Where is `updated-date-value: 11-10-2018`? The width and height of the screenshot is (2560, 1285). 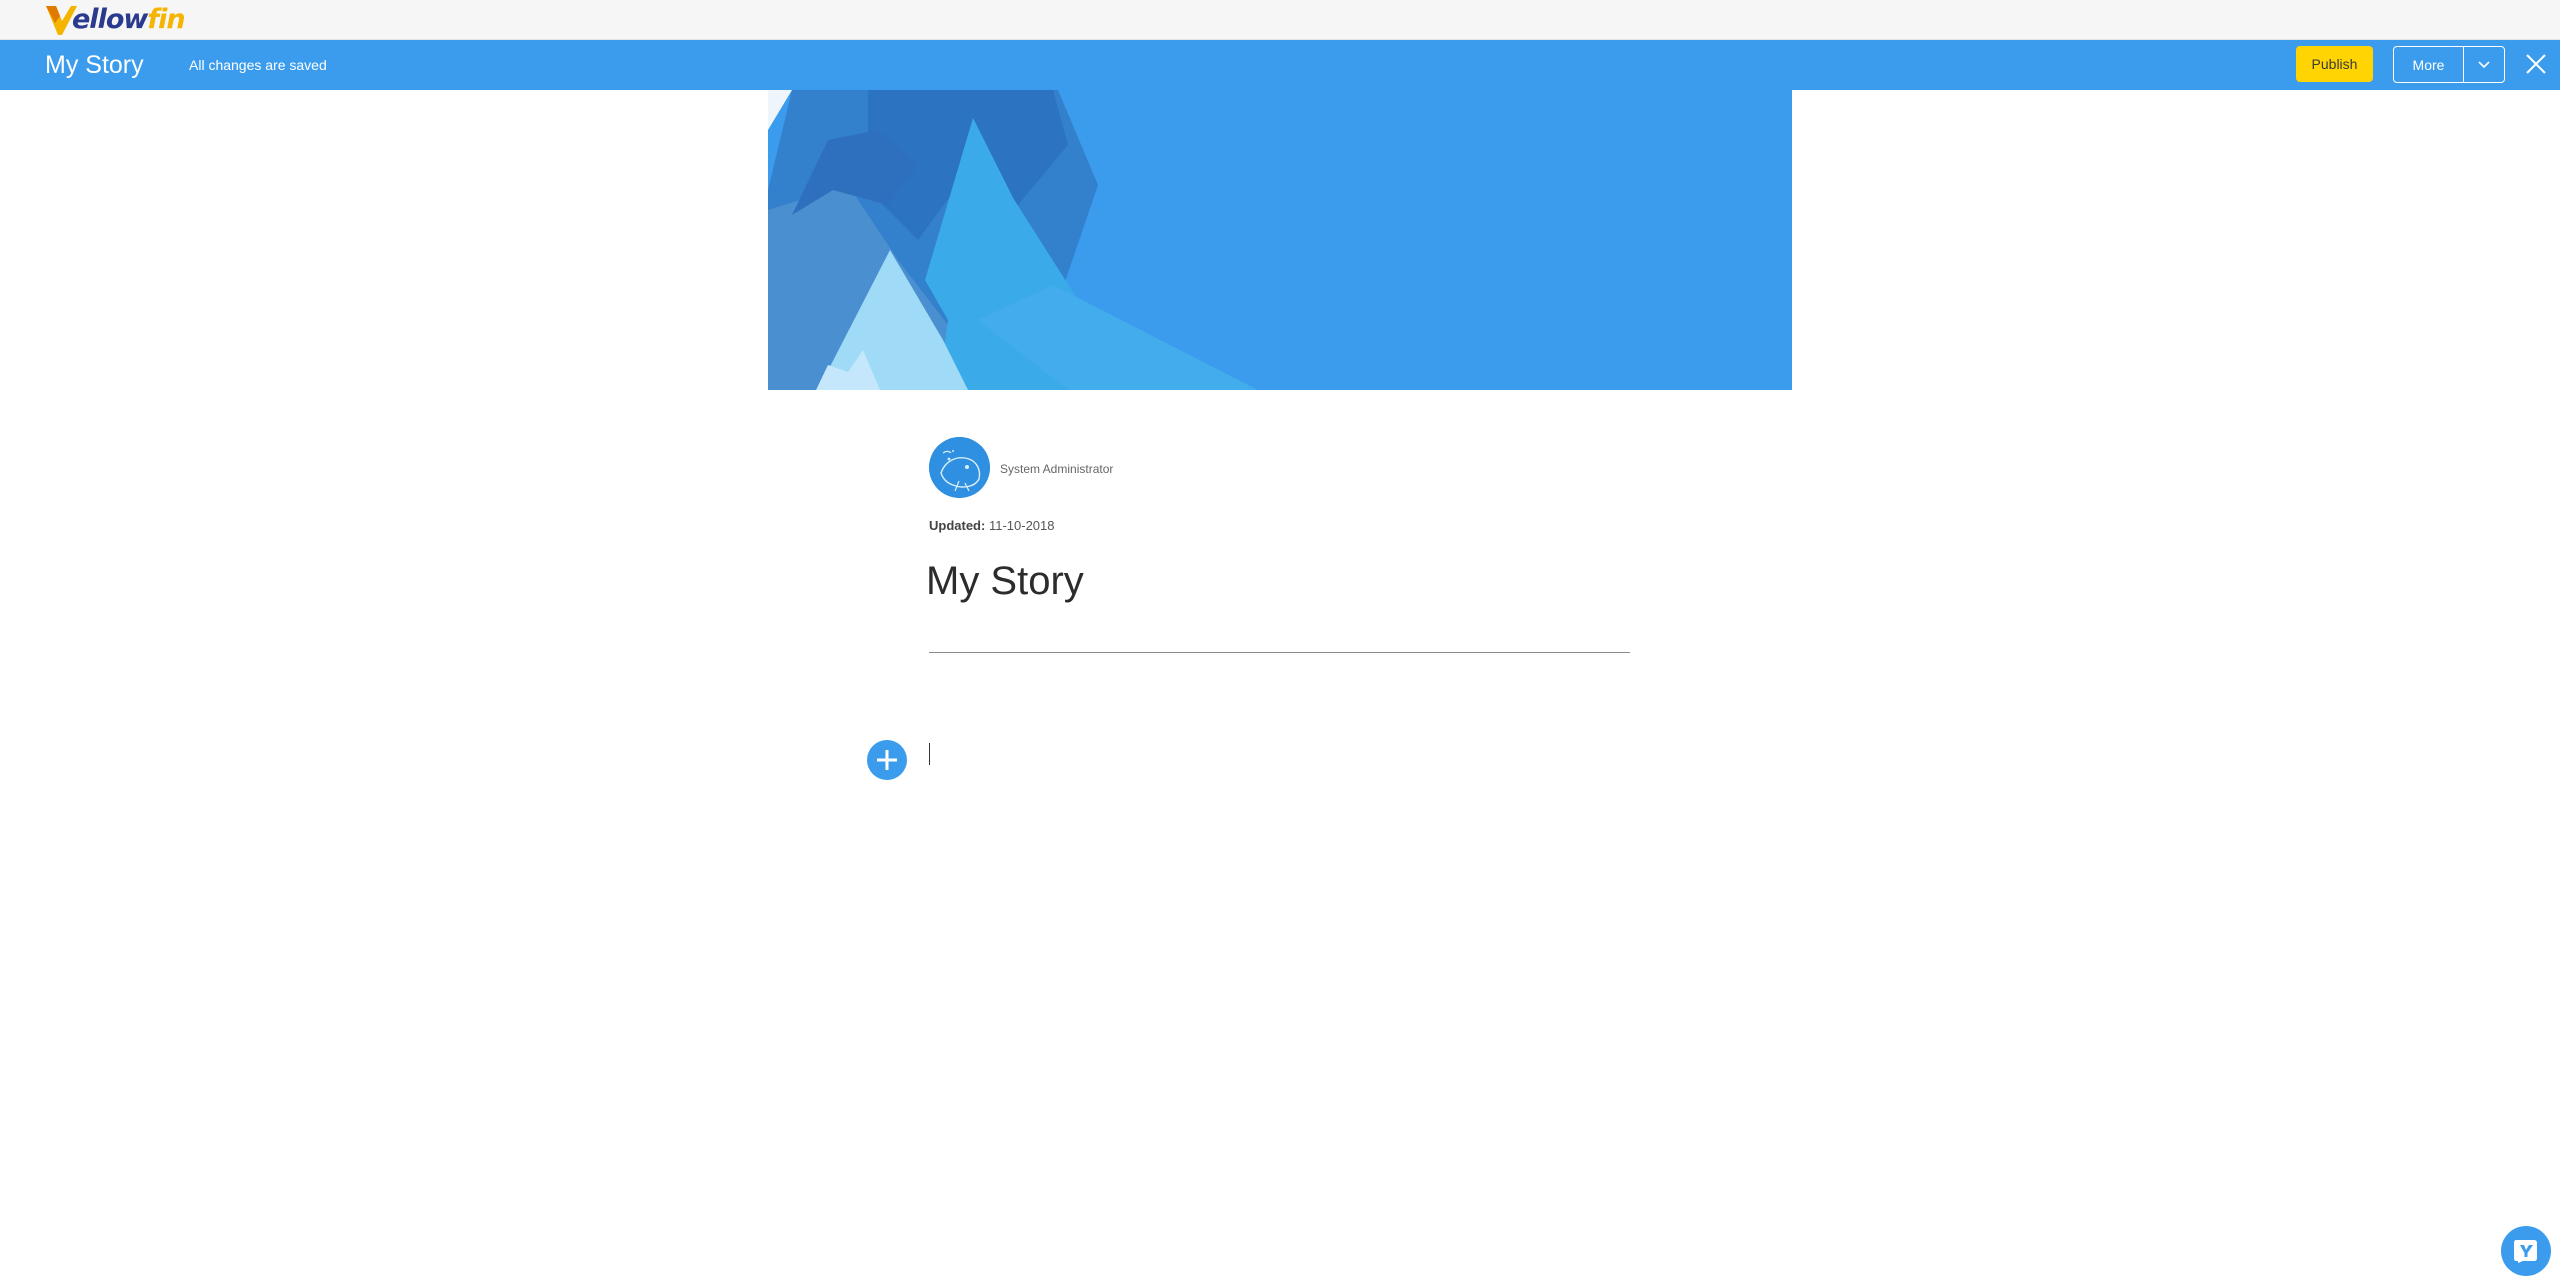 updated-date-value: 11-10-2018 is located at coordinates (1021, 525).